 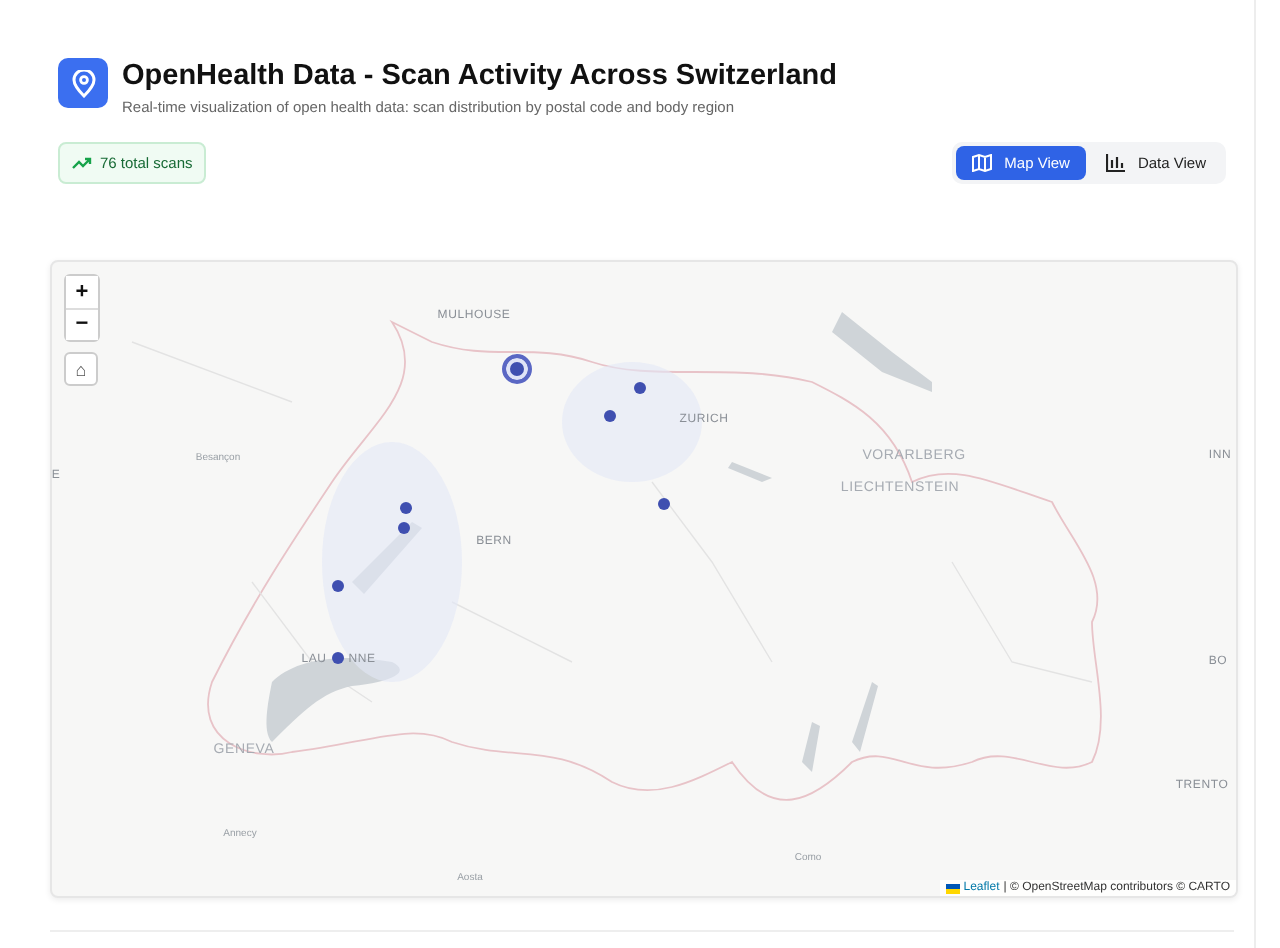 I want to click on flag-icon, so click(x=952, y=888).